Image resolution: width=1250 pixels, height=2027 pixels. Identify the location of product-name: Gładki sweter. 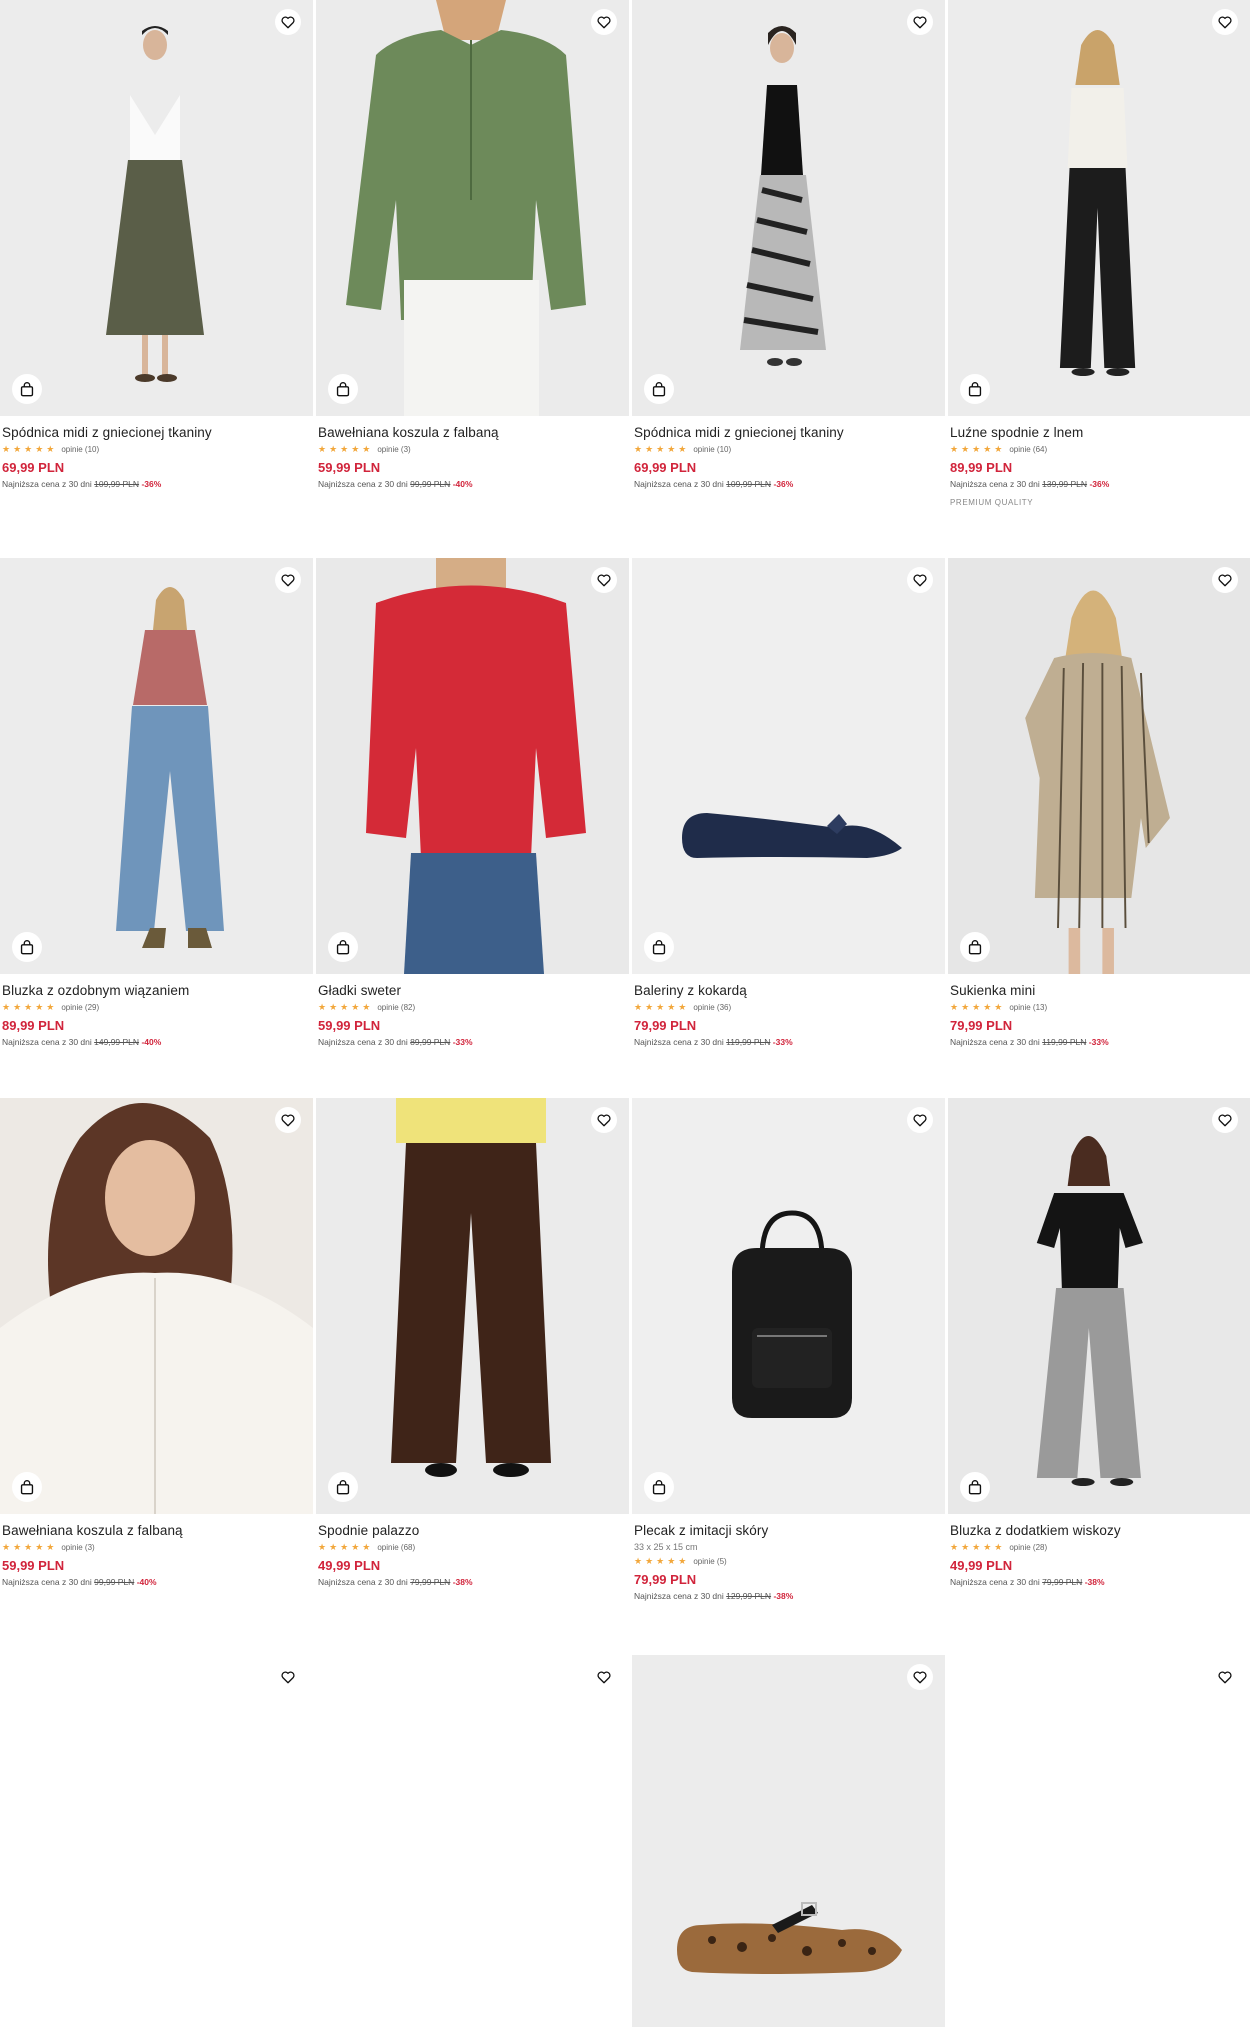
(472, 990).